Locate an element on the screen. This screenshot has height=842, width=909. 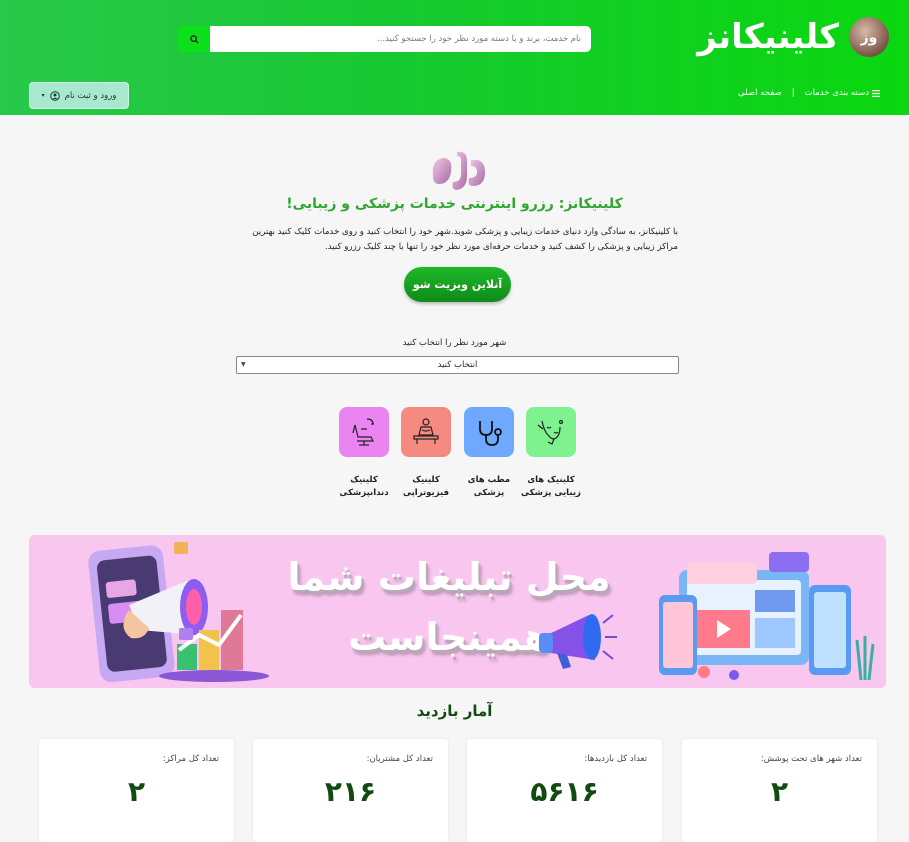
search-icon is located at coordinates (194, 39).